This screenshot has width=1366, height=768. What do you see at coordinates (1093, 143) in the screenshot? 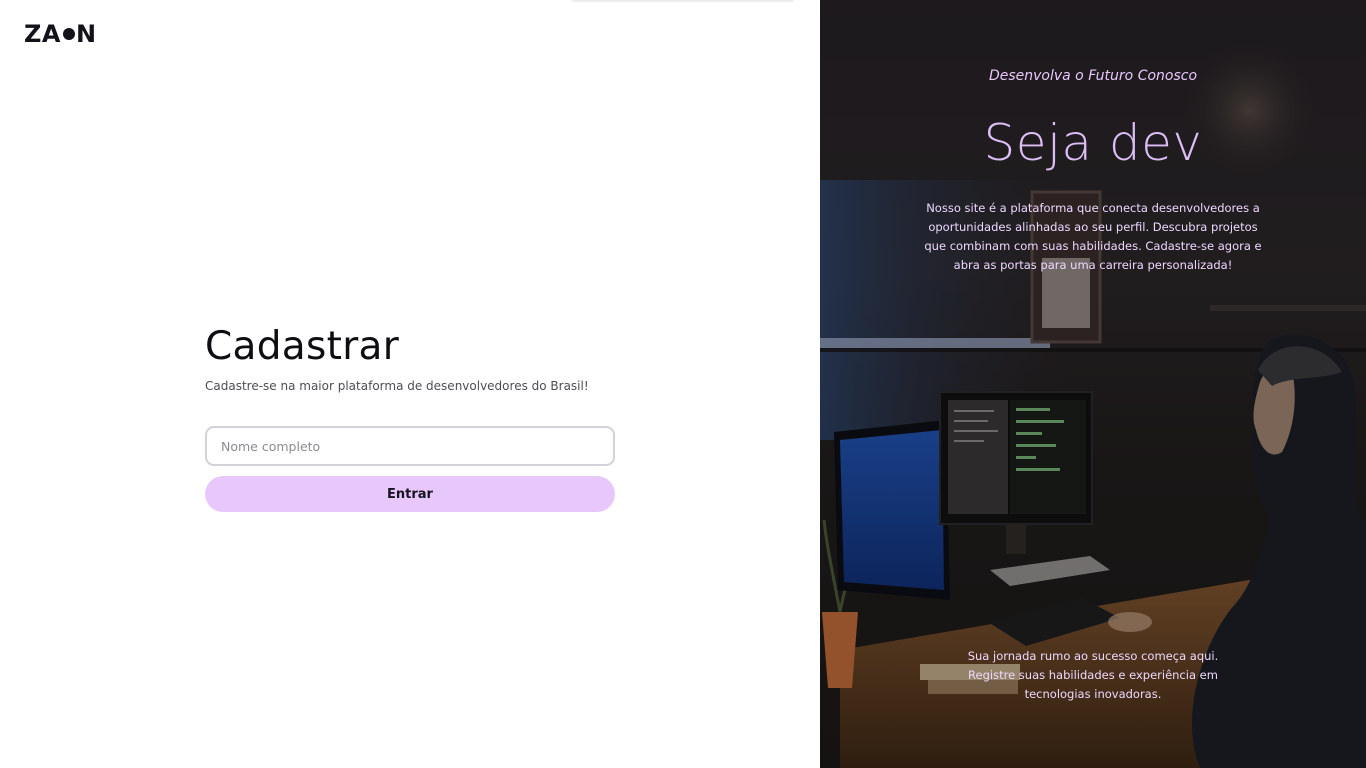
I see `promo-hero-title: Seja dev` at bounding box center [1093, 143].